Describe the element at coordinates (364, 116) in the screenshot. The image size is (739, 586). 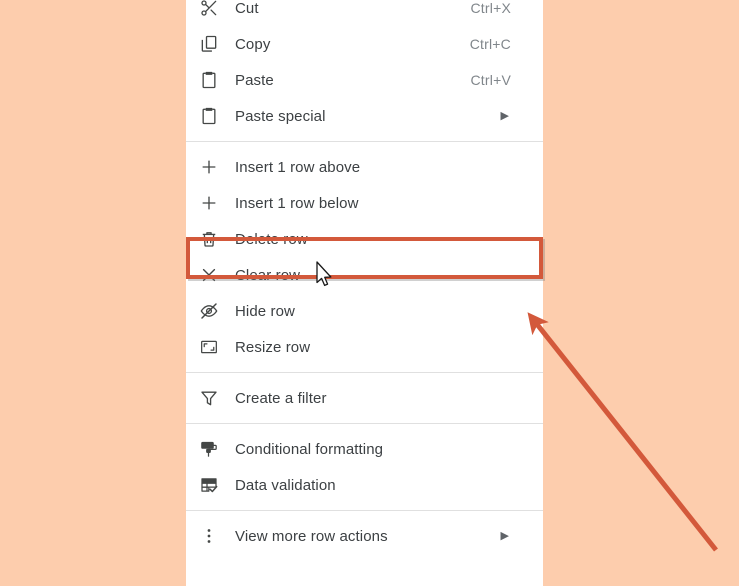
I see `menu-item-paste-special: Paste special ▶` at that location.